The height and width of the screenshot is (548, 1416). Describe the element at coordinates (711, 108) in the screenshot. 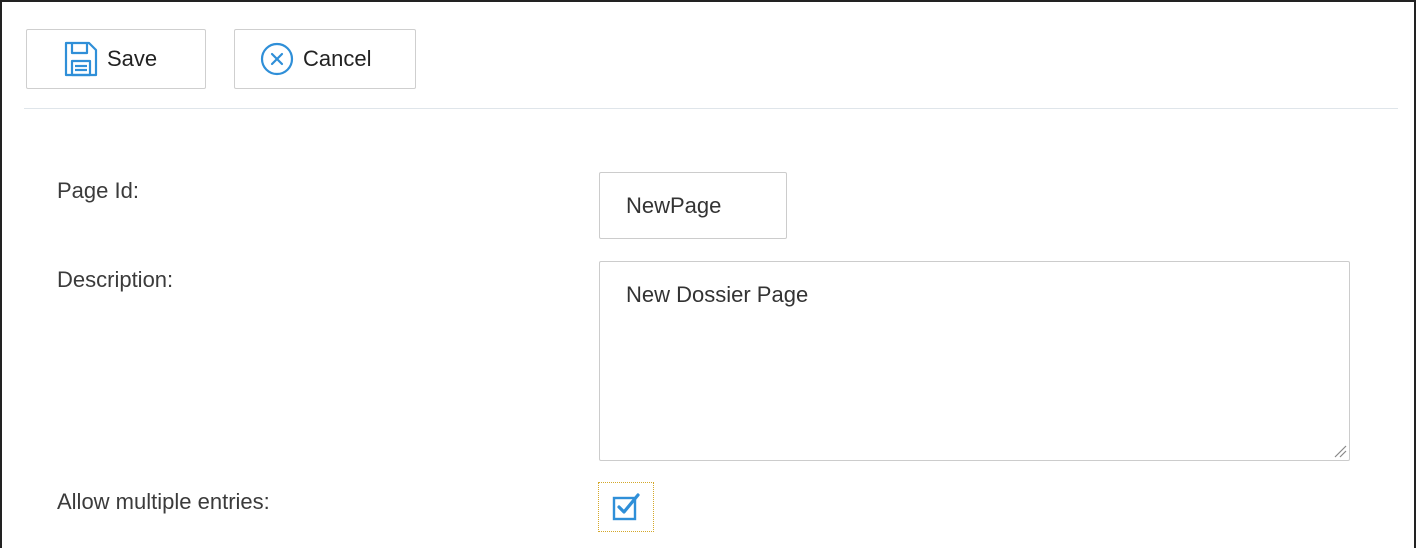

I see `toolbar-divider` at that location.